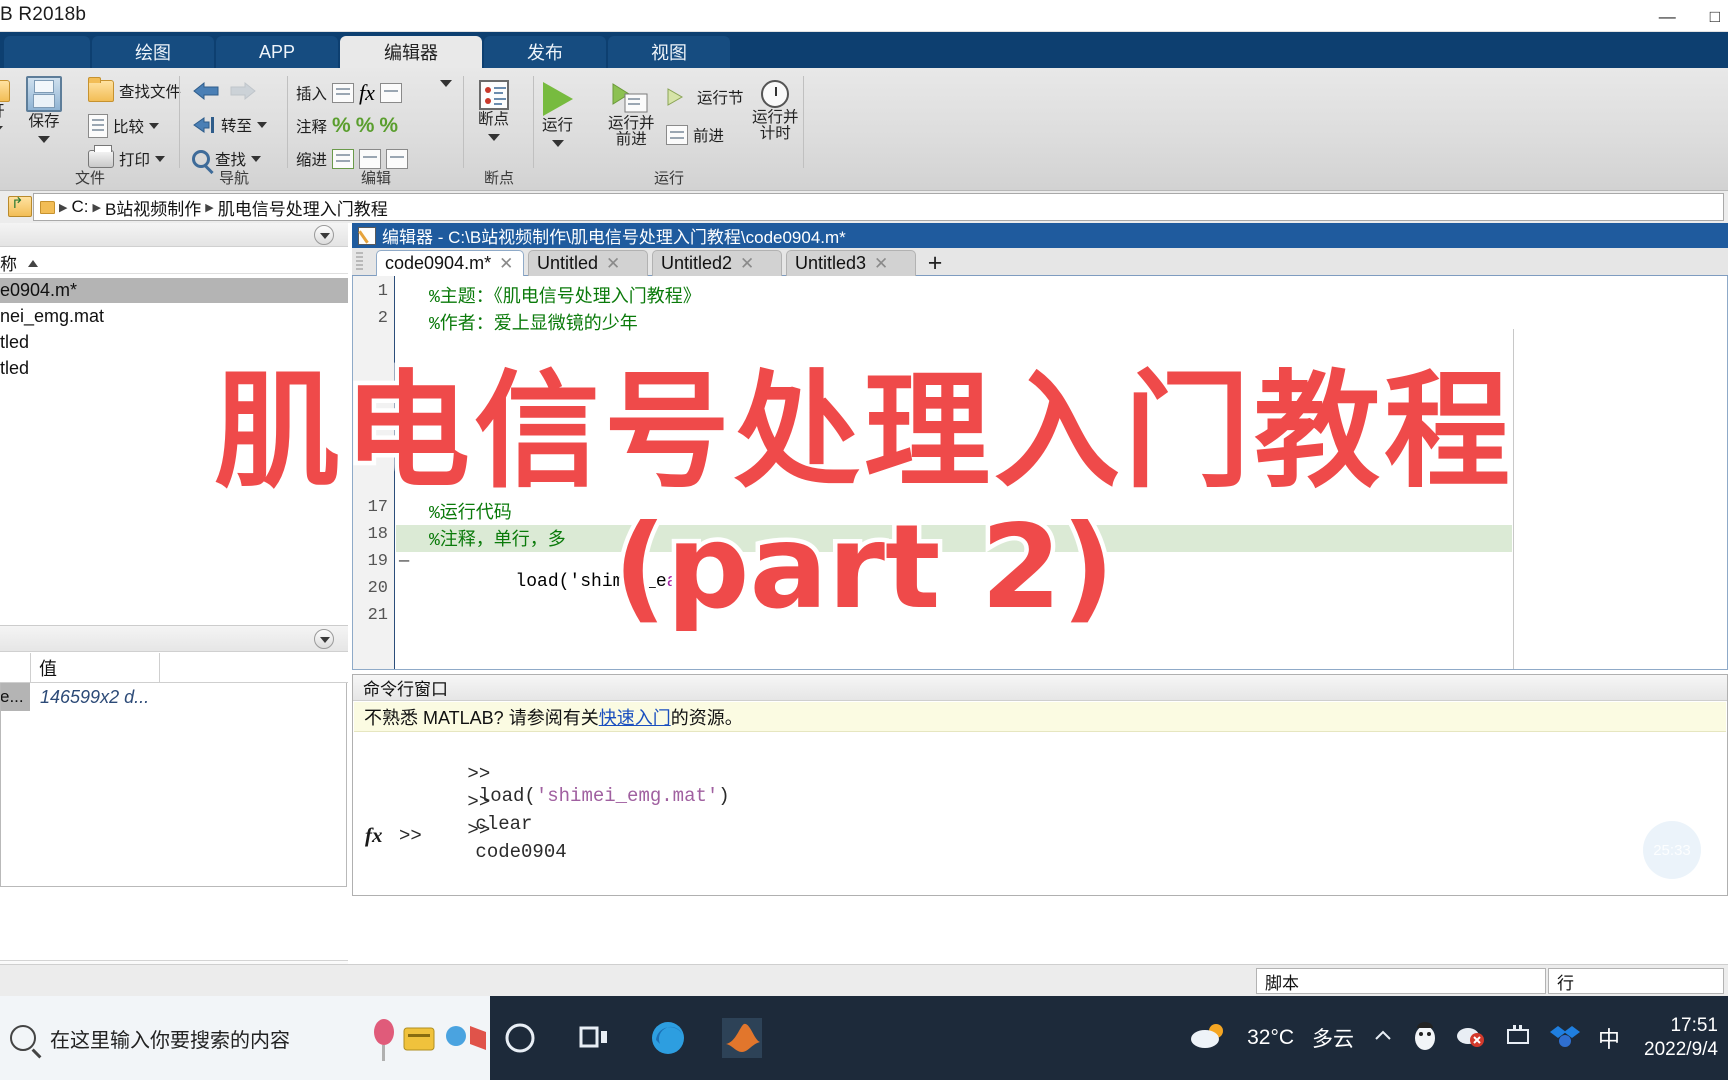 Image resolution: width=1728 pixels, height=1080 pixels. Describe the element at coordinates (44, 140) in the screenshot. I see `save-dropdown-caret` at that location.